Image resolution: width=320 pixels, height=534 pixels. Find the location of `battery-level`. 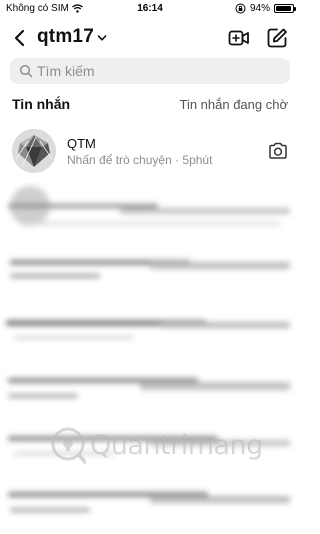

battery-level is located at coordinates (284, 8).